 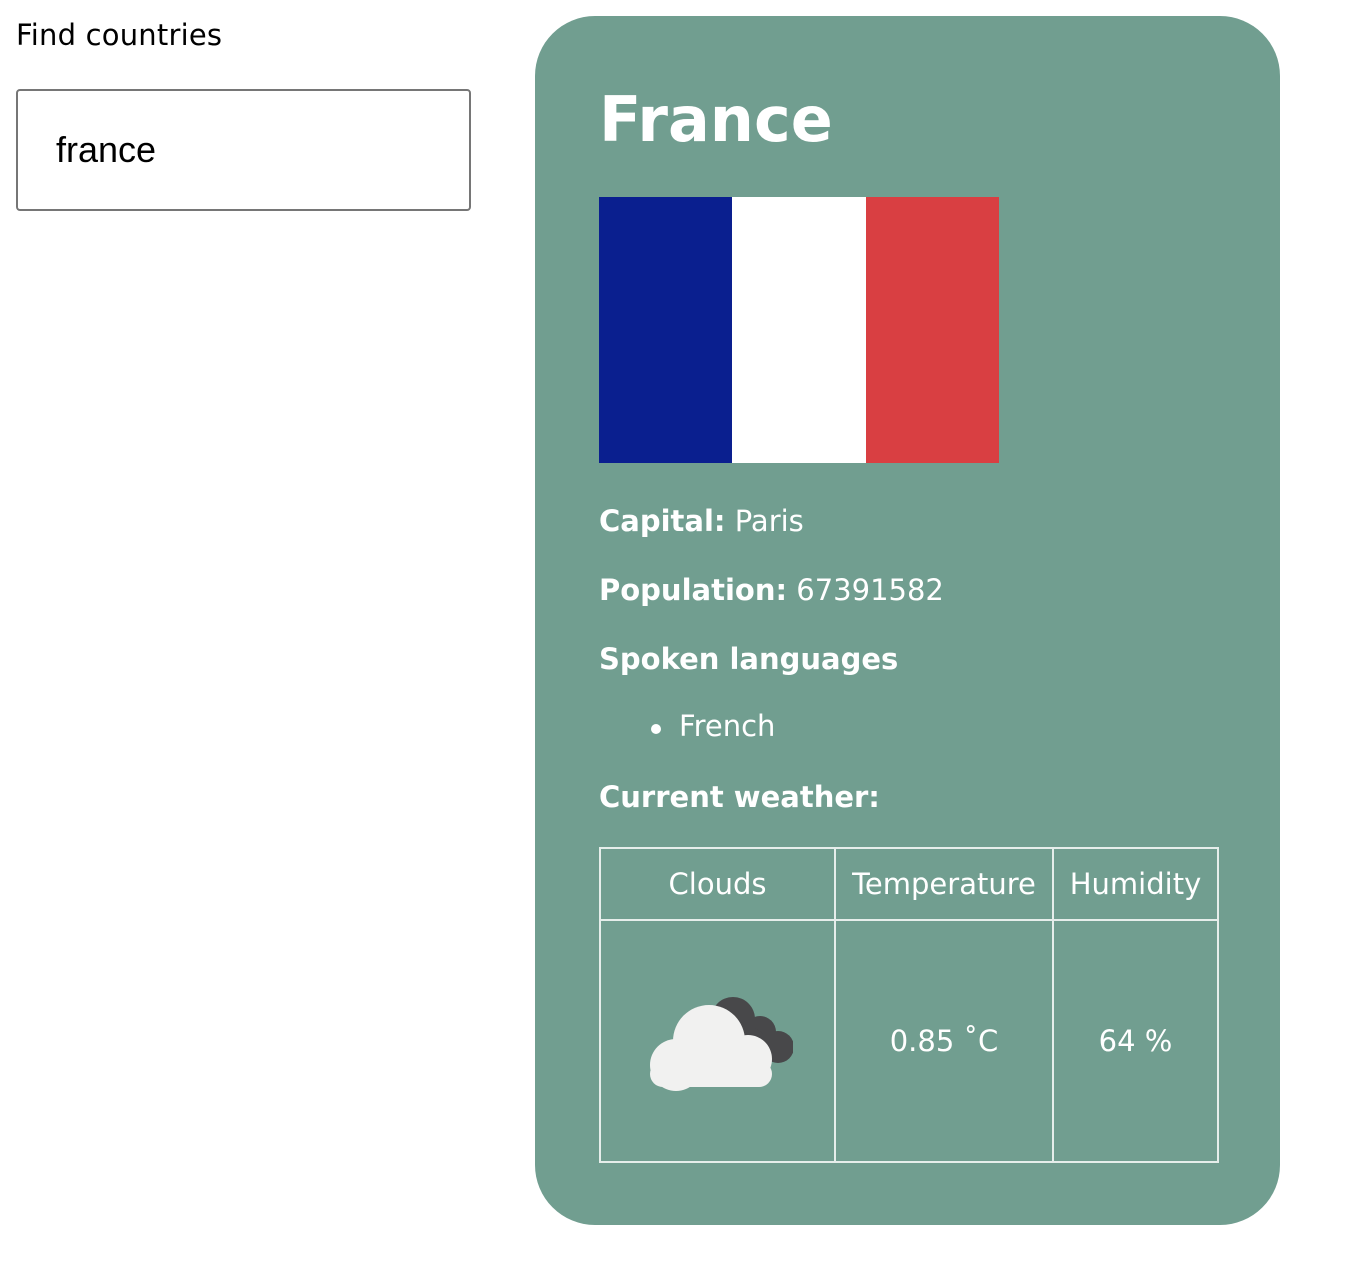 What do you see at coordinates (717, 884) in the screenshot?
I see `header-clouds: Clouds` at bounding box center [717, 884].